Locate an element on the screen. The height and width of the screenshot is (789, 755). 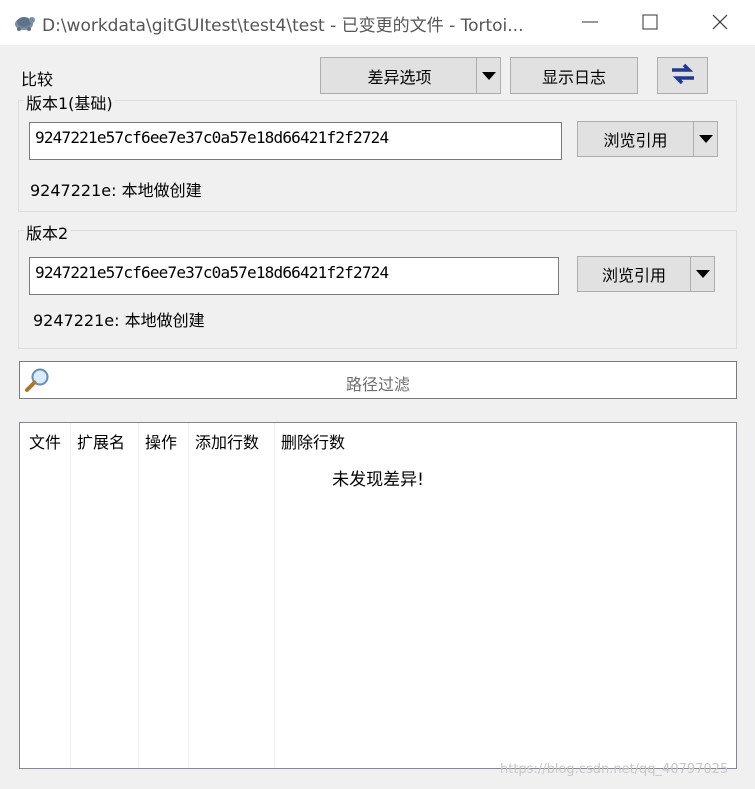
version2-browse-dropdown-arrow is located at coordinates (702, 274).